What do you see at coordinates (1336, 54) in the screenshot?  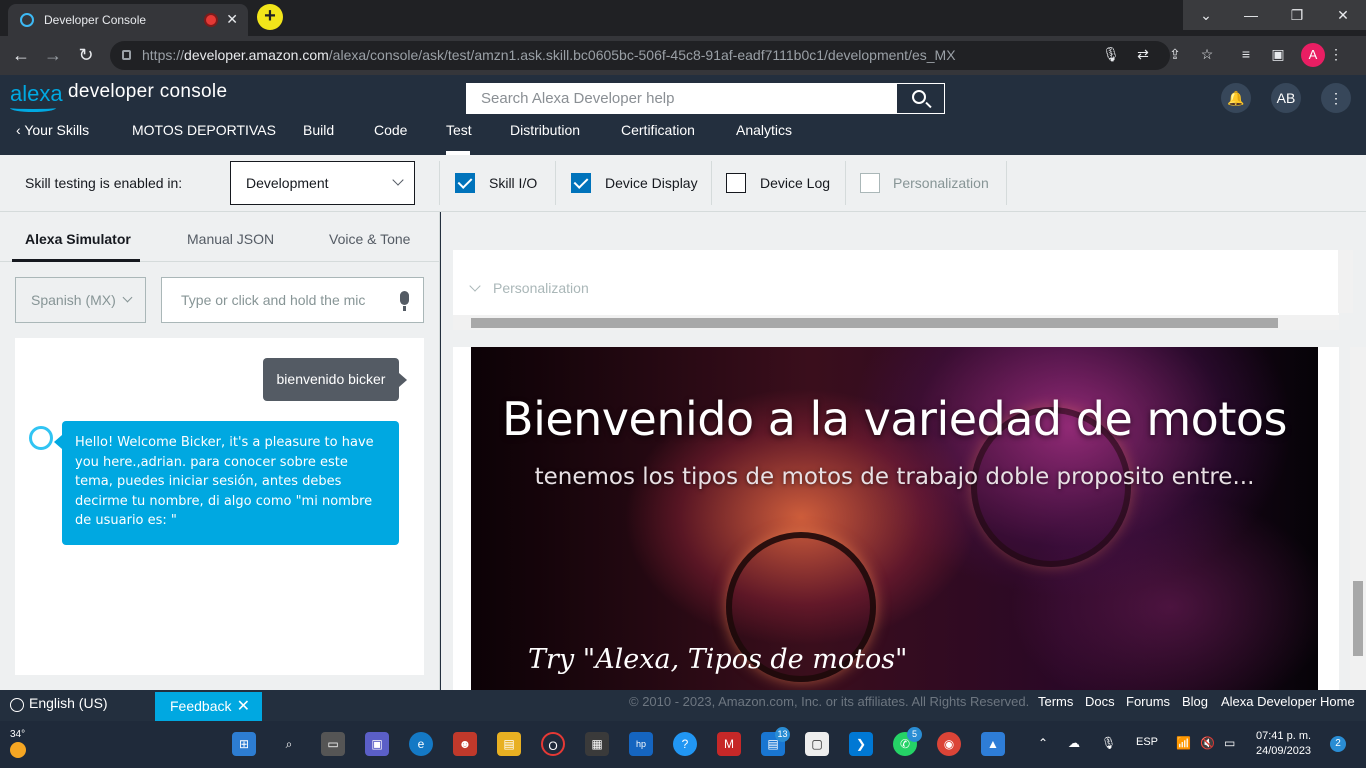 I see `browser-menu-icon: ⋮` at bounding box center [1336, 54].